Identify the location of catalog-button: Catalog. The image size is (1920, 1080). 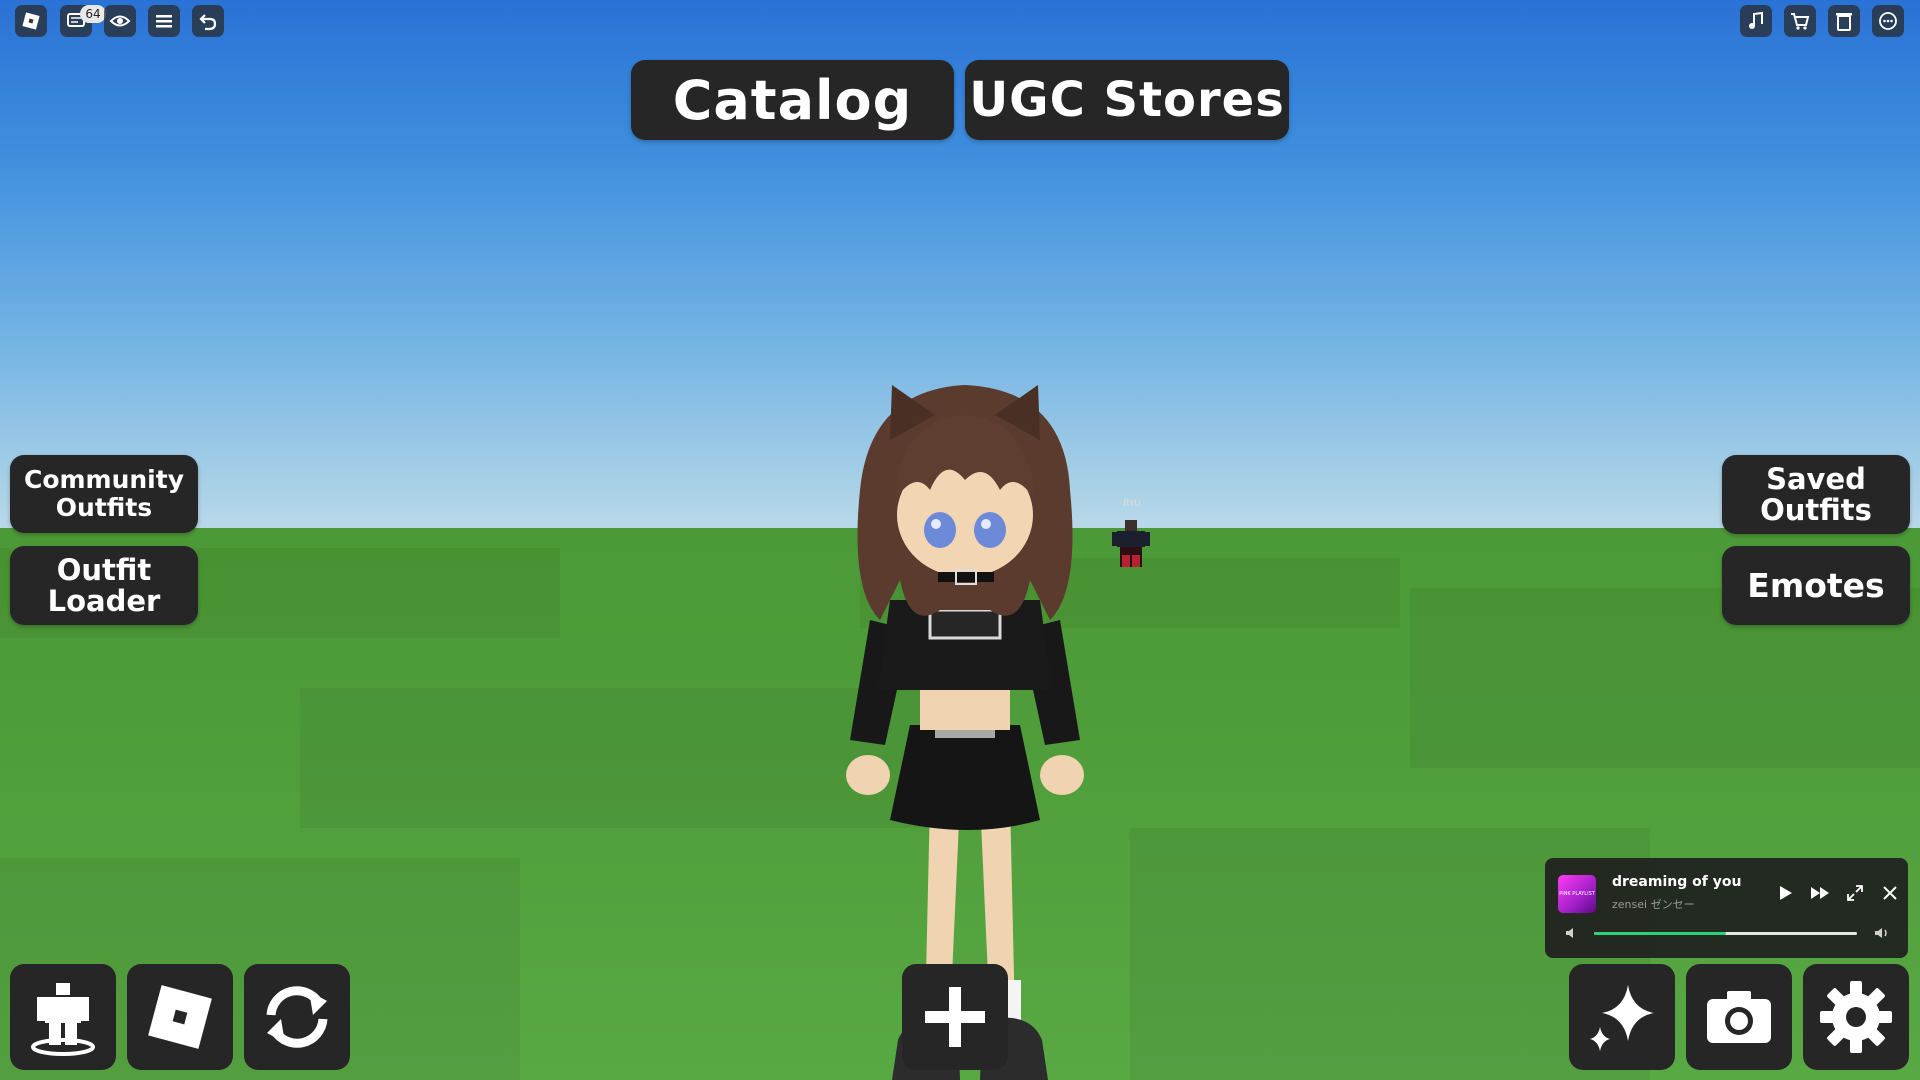
(792, 100).